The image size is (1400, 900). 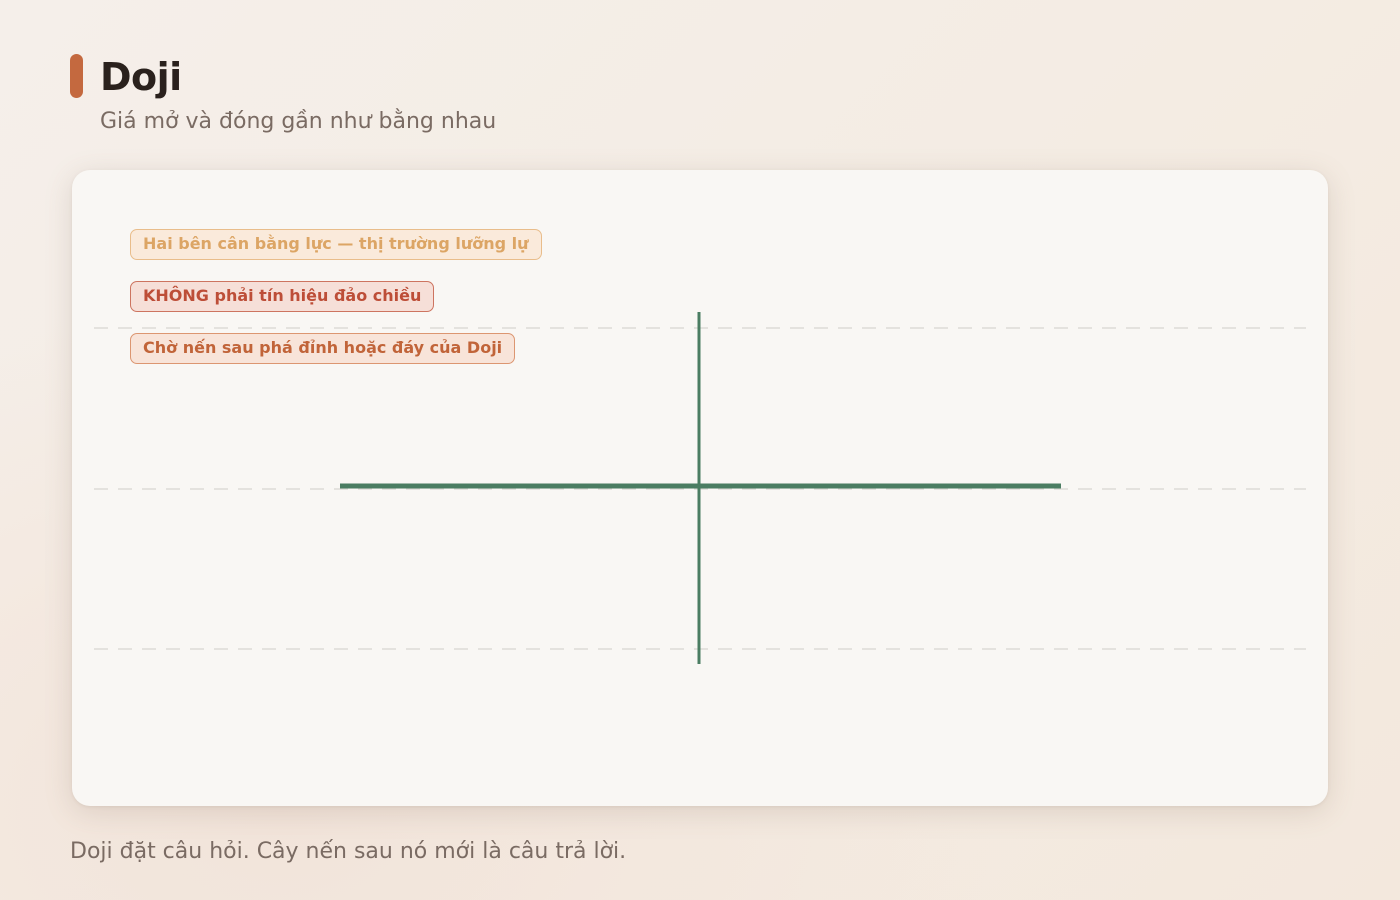 What do you see at coordinates (323, 348) in the screenshot?
I see `tag-wait-confirmation: Chờ nến sau phá đỉnh hoặc đáy của Doji` at bounding box center [323, 348].